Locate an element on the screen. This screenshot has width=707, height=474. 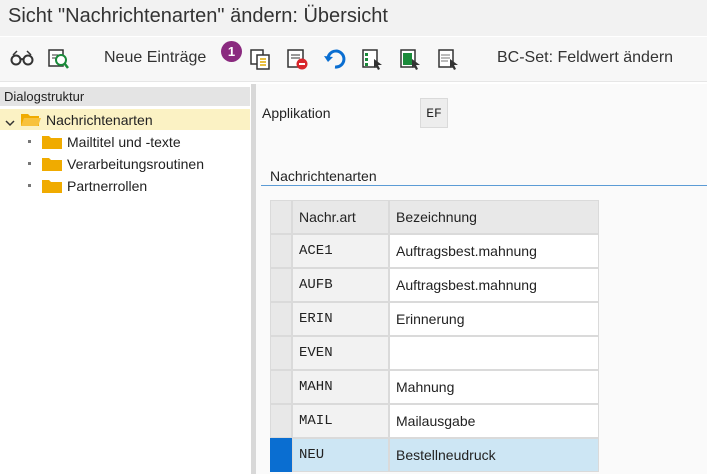
tree-item-verarbeitungsroutinen: Verarbeitungsroutinen is located at coordinates (116, 163).